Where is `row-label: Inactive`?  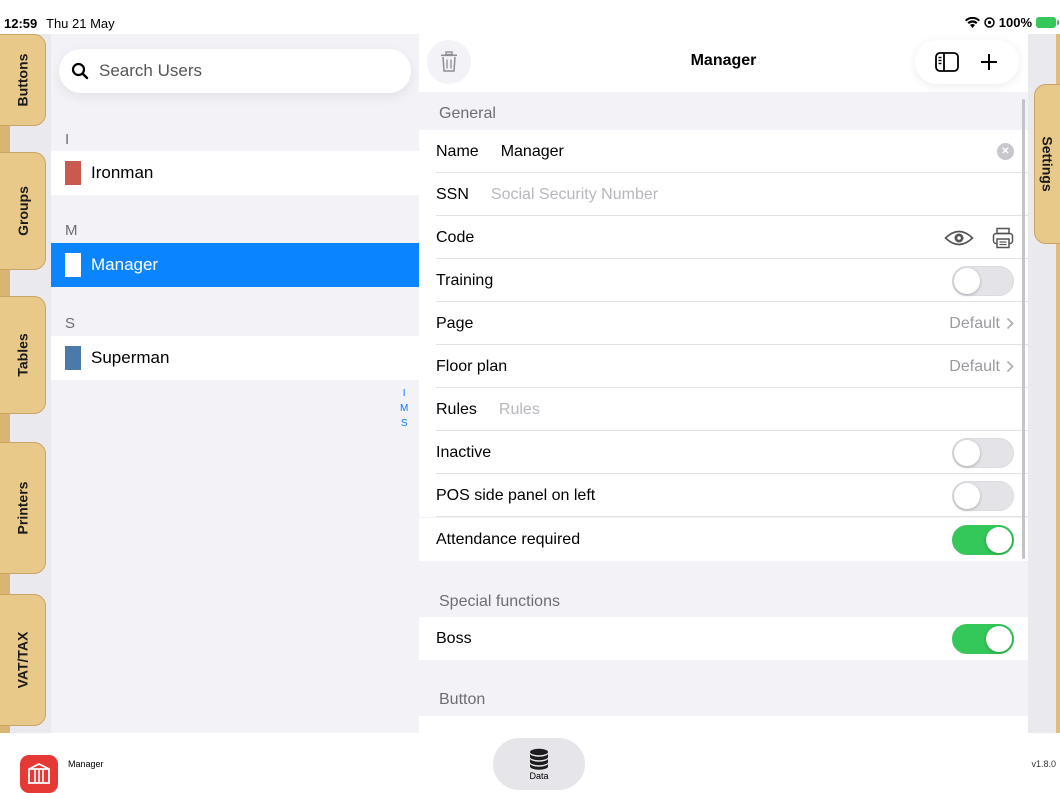
row-label: Inactive is located at coordinates (464, 452).